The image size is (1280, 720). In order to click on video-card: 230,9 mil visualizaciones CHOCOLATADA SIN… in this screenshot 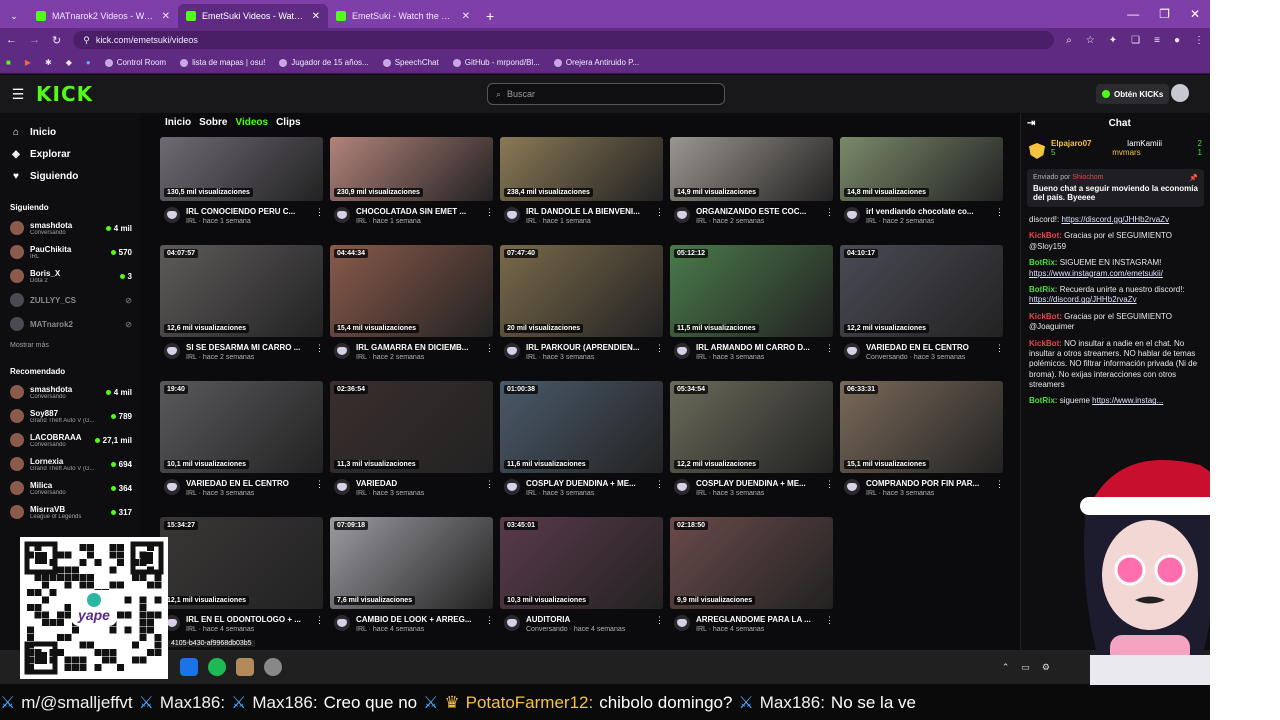, I will do `click(412, 181)`.